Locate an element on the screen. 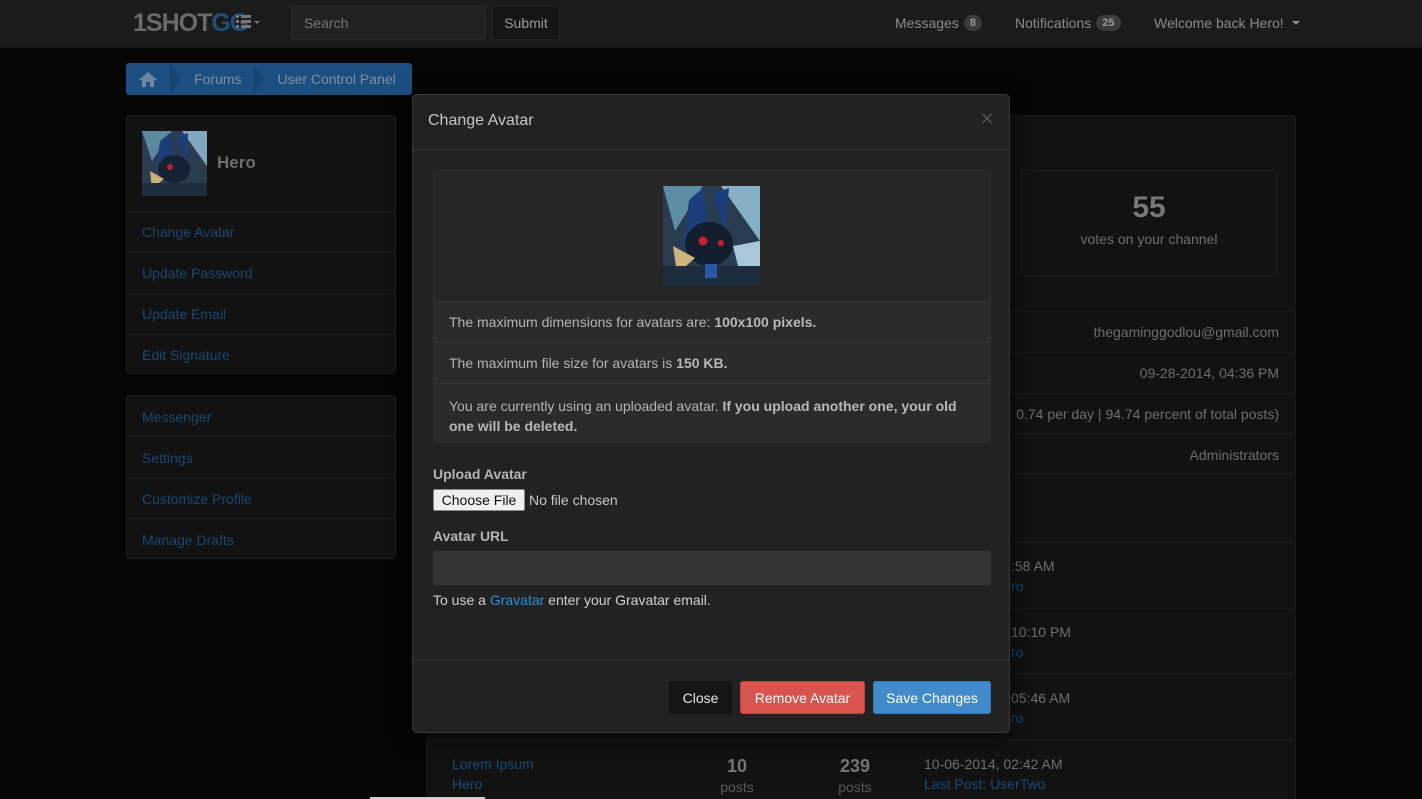 The image size is (1422, 799). topic-row-time: :58 AM is located at coordinates (1033, 566).